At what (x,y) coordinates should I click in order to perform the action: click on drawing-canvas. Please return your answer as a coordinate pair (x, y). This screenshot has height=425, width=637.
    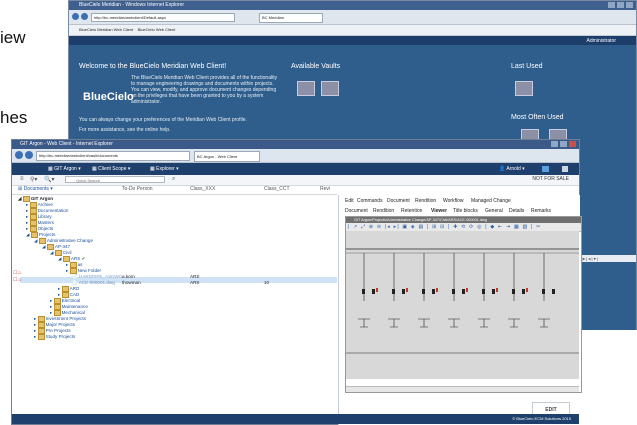
    Looking at the image, I should click on (462, 305).